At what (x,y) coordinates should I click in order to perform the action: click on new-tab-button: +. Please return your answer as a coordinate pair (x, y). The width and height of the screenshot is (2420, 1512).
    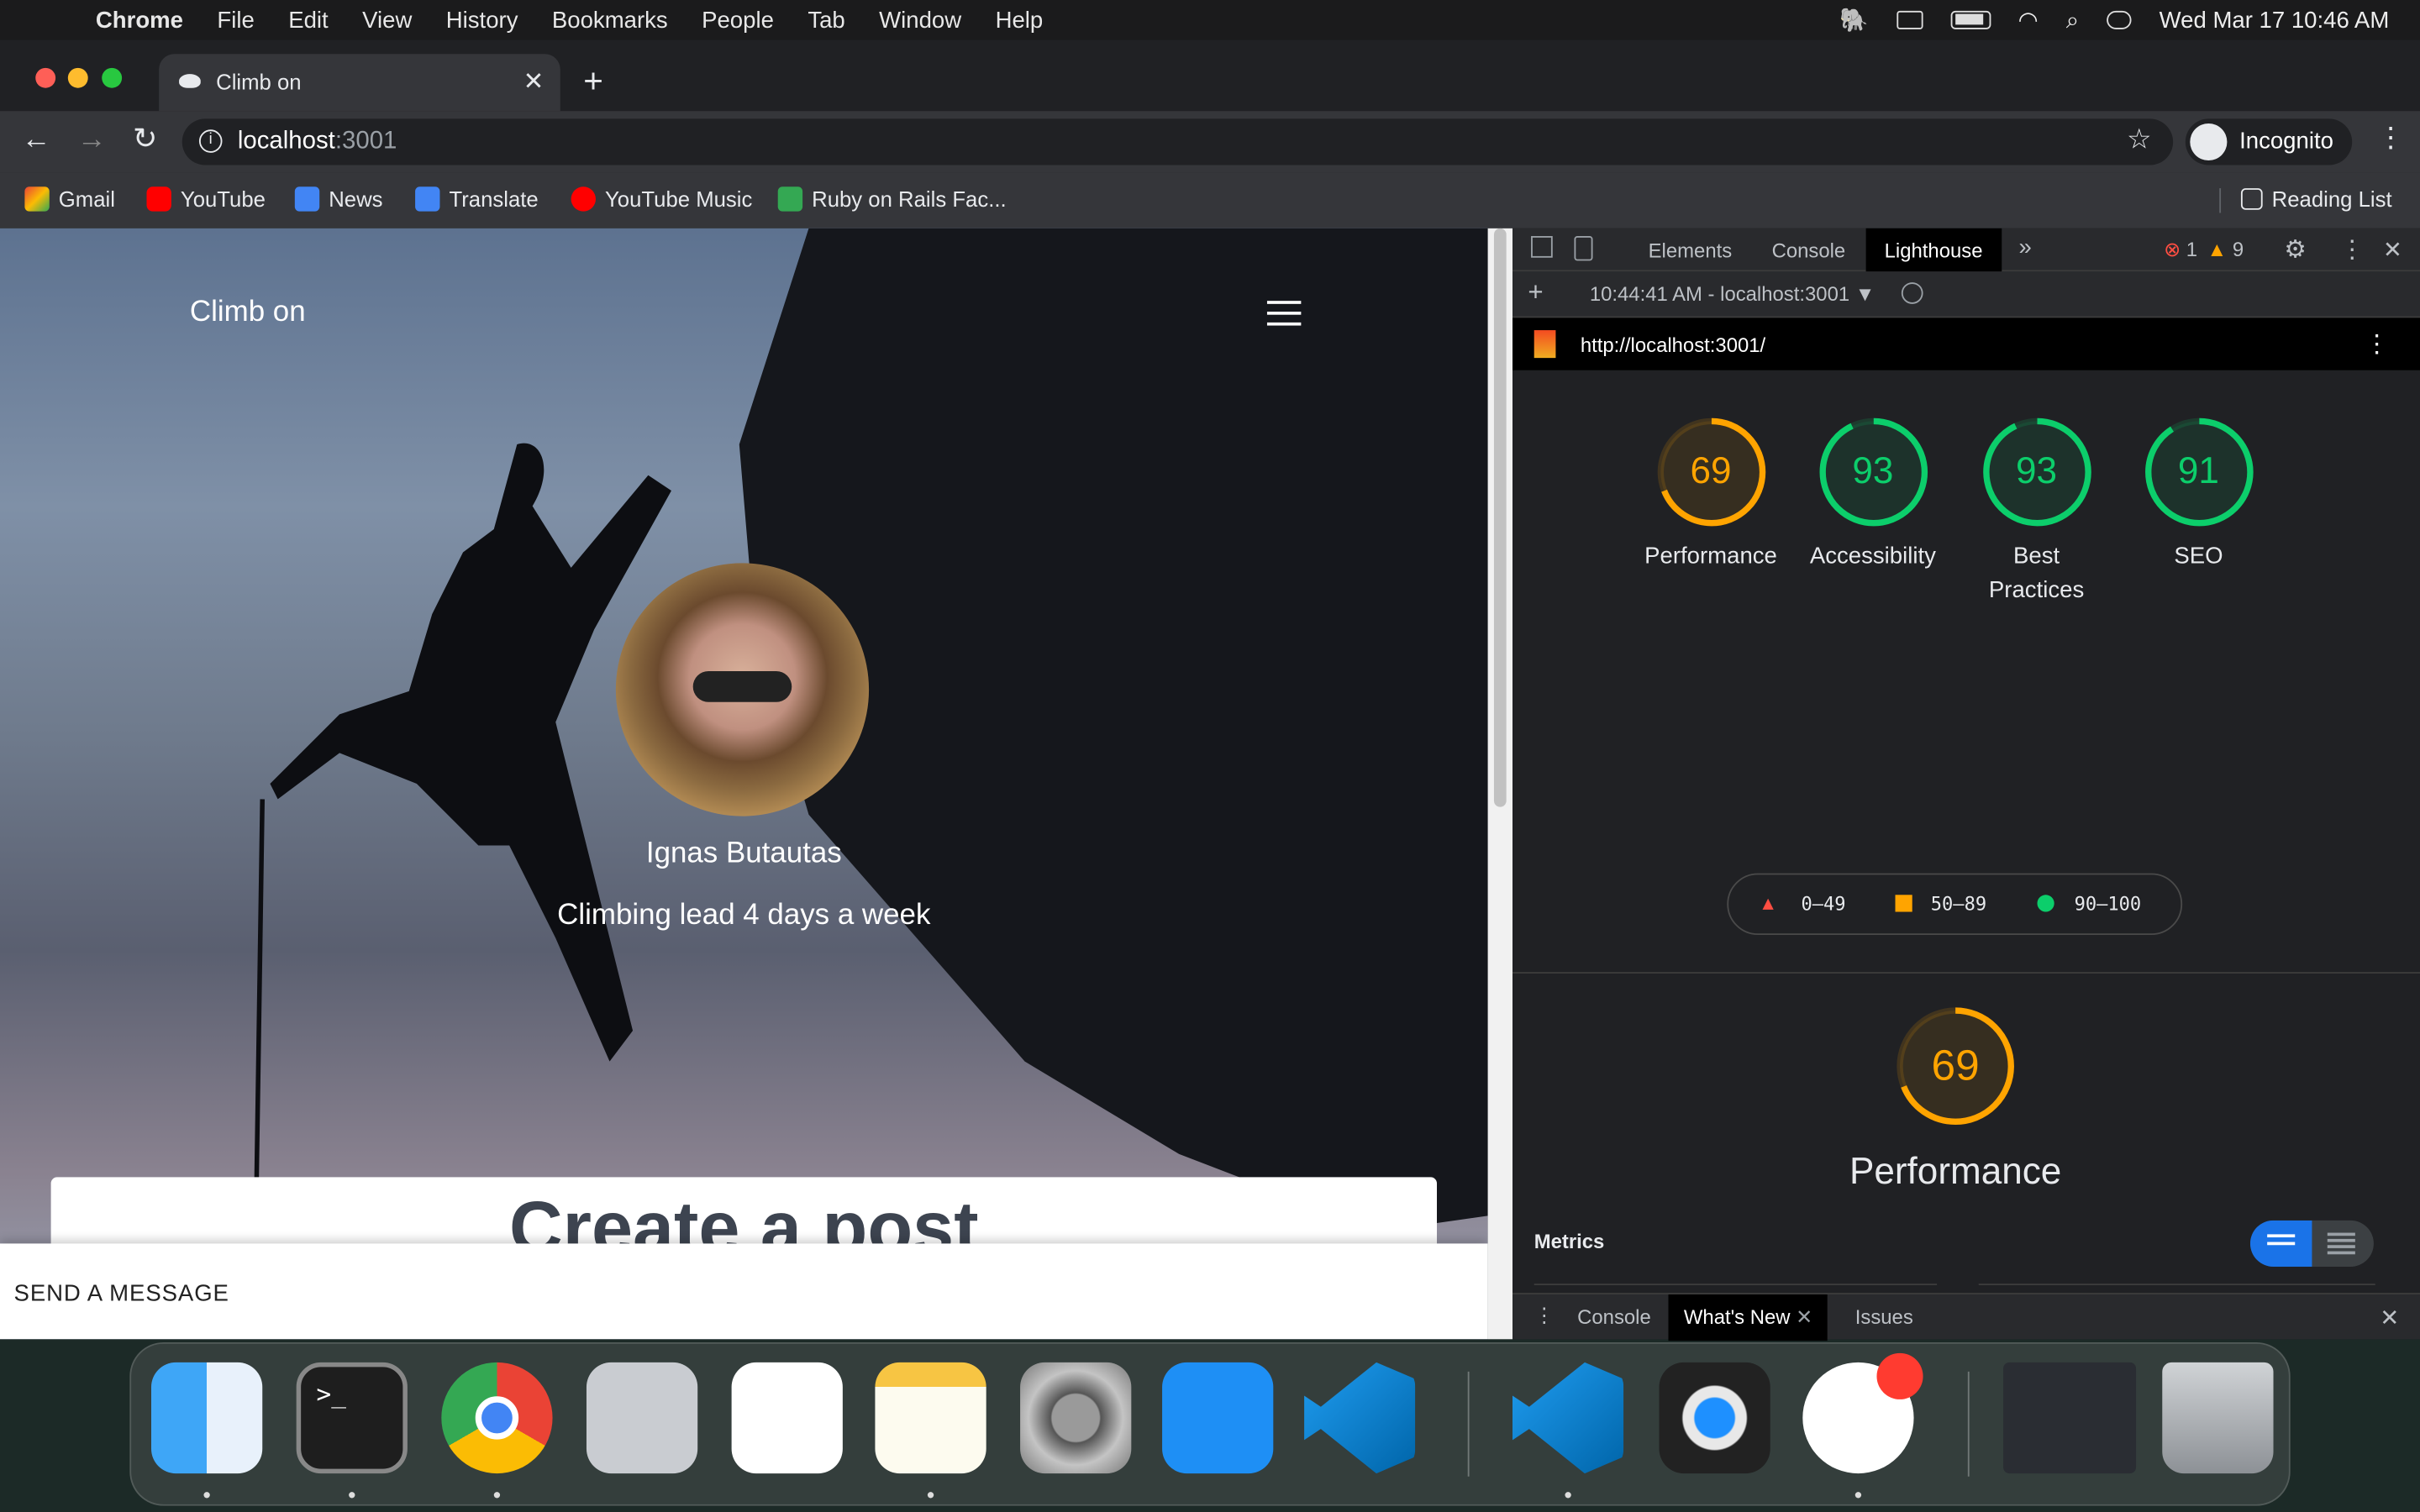
    Looking at the image, I should click on (593, 81).